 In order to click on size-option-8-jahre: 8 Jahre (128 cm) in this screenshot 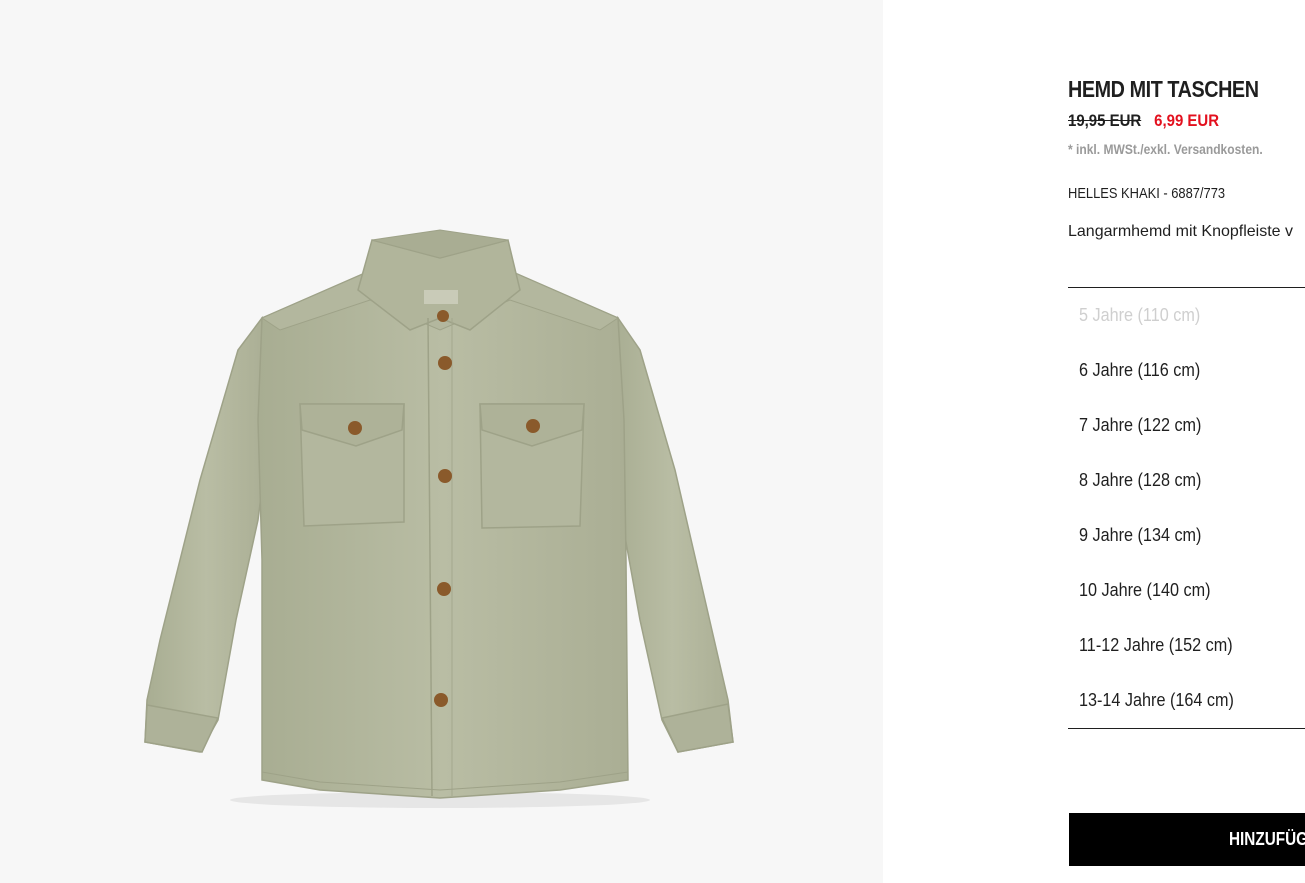, I will do `click(1186, 480)`.